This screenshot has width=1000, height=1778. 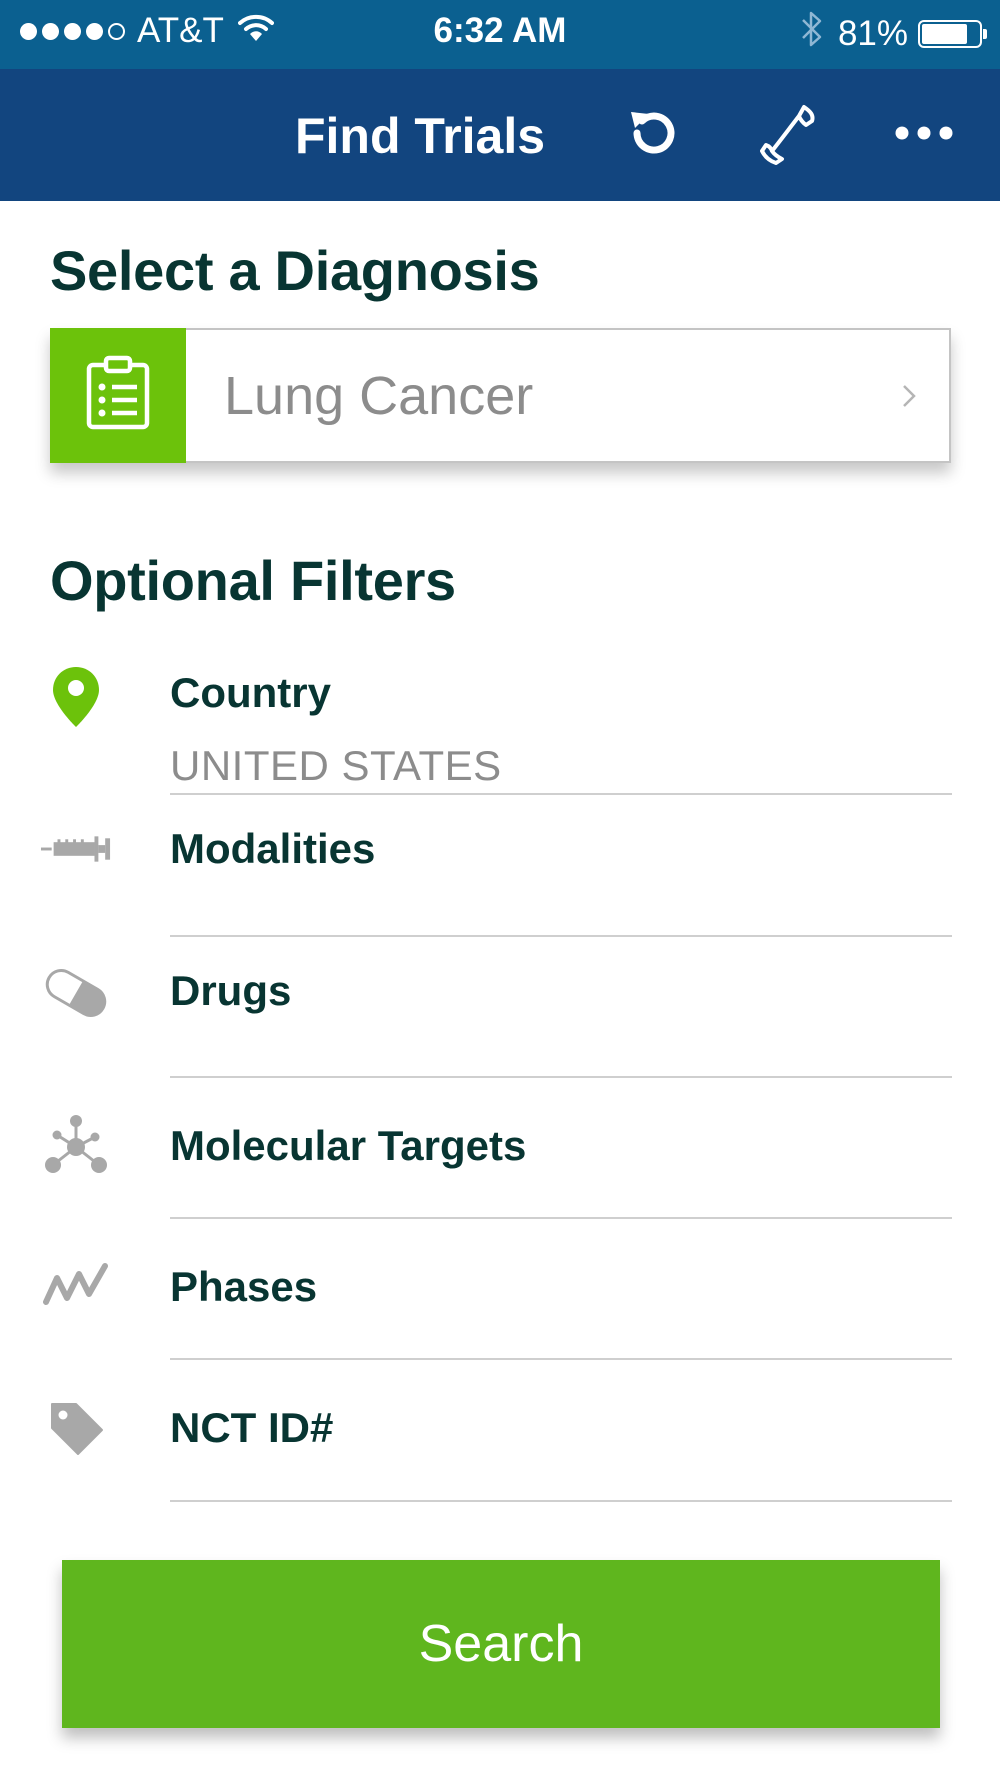 What do you see at coordinates (924, 133) in the screenshot?
I see `more-icon` at bounding box center [924, 133].